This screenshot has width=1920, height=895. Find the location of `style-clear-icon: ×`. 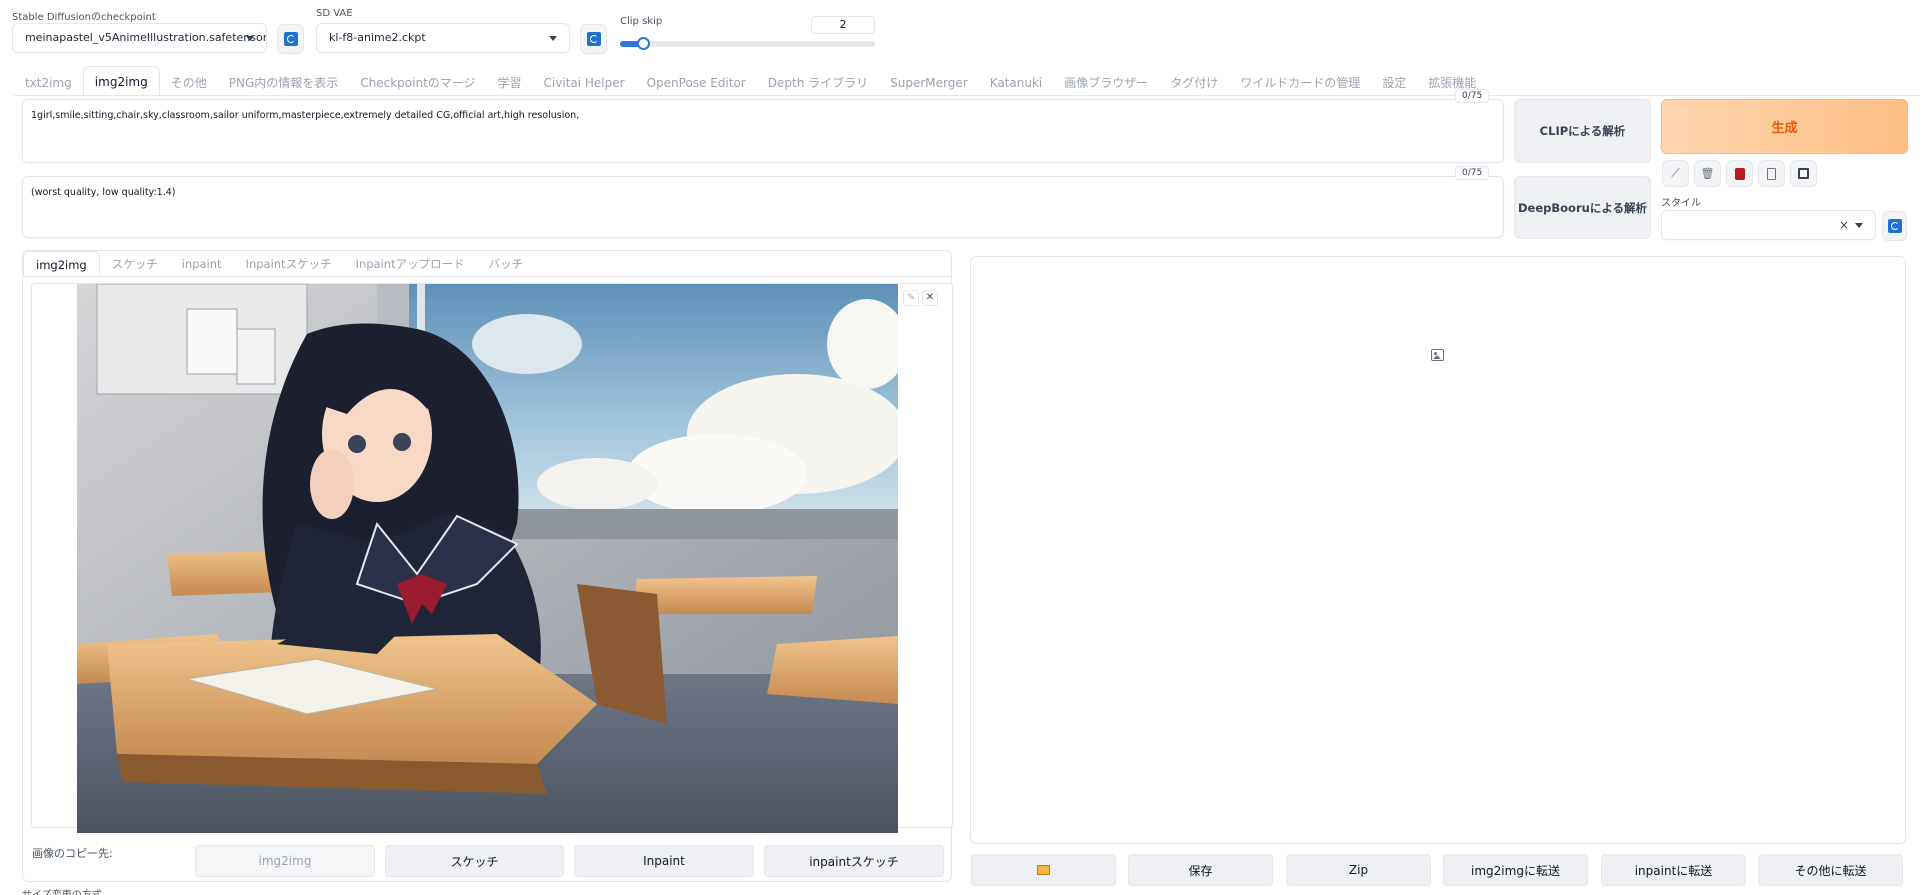

style-clear-icon: × is located at coordinates (1844, 225).